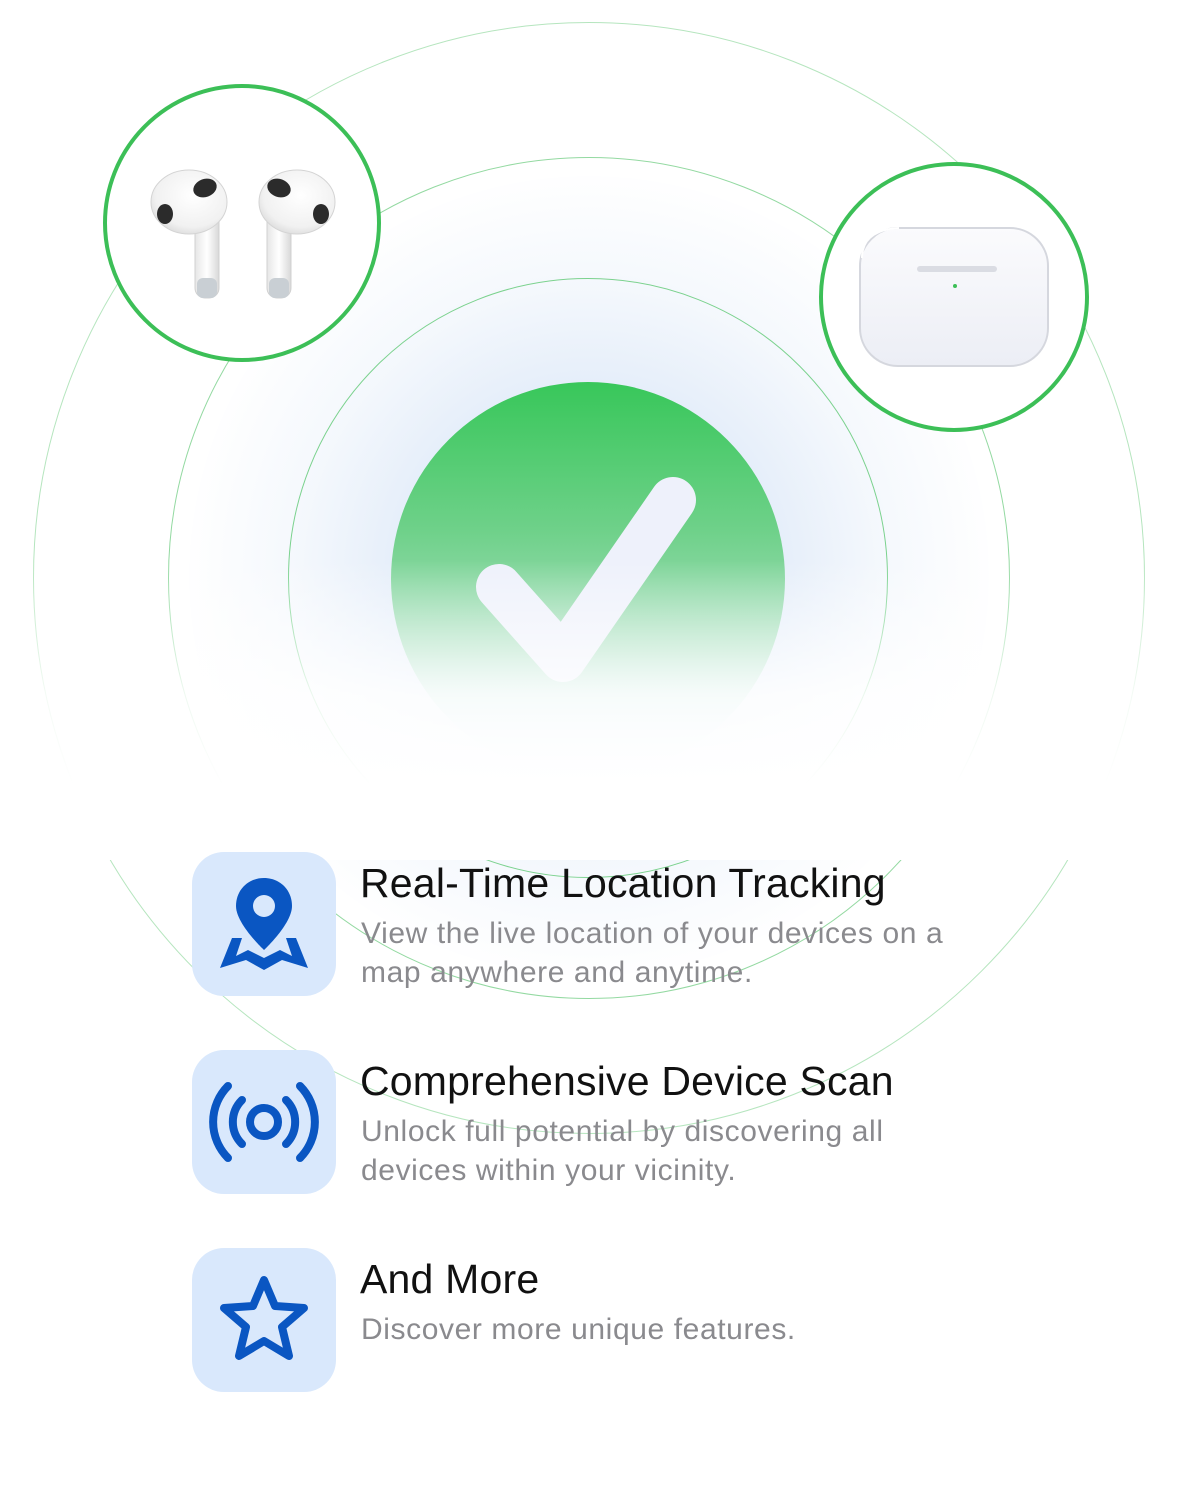  I want to click on broadcast-scan-icon, so click(264, 1122).